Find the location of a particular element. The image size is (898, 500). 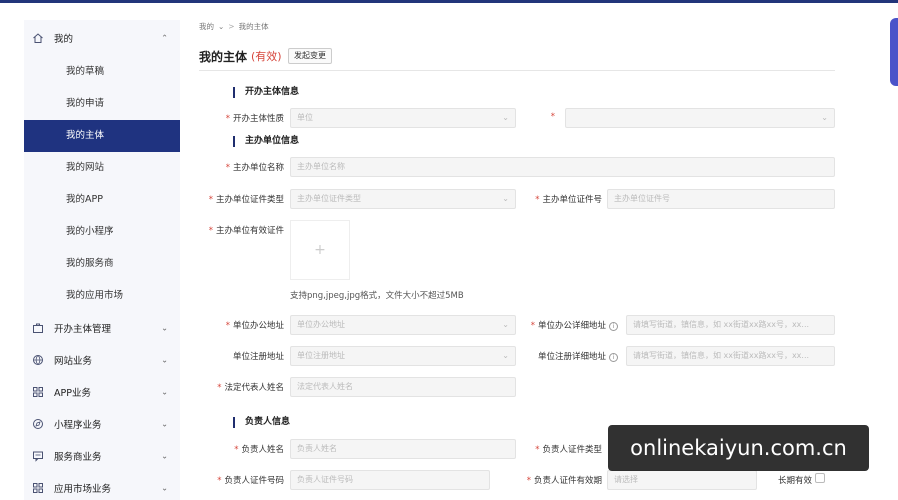

field-label-reg-address: 单位注册地址 is located at coordinates (258, 357).